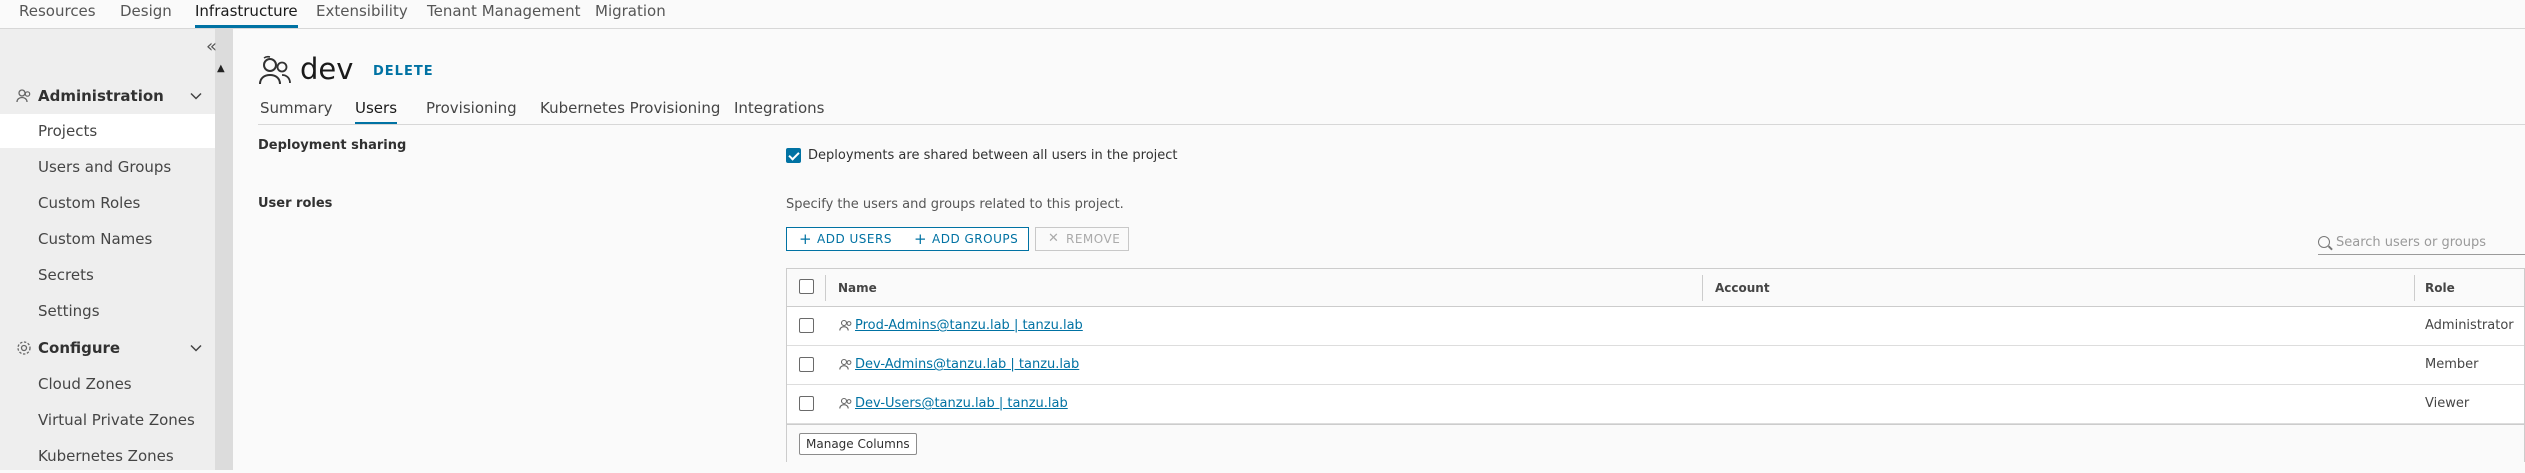 The height and width of the screenshot is (473, 2525). I want to click on role-cell: Administrator, so click(2469, 325).